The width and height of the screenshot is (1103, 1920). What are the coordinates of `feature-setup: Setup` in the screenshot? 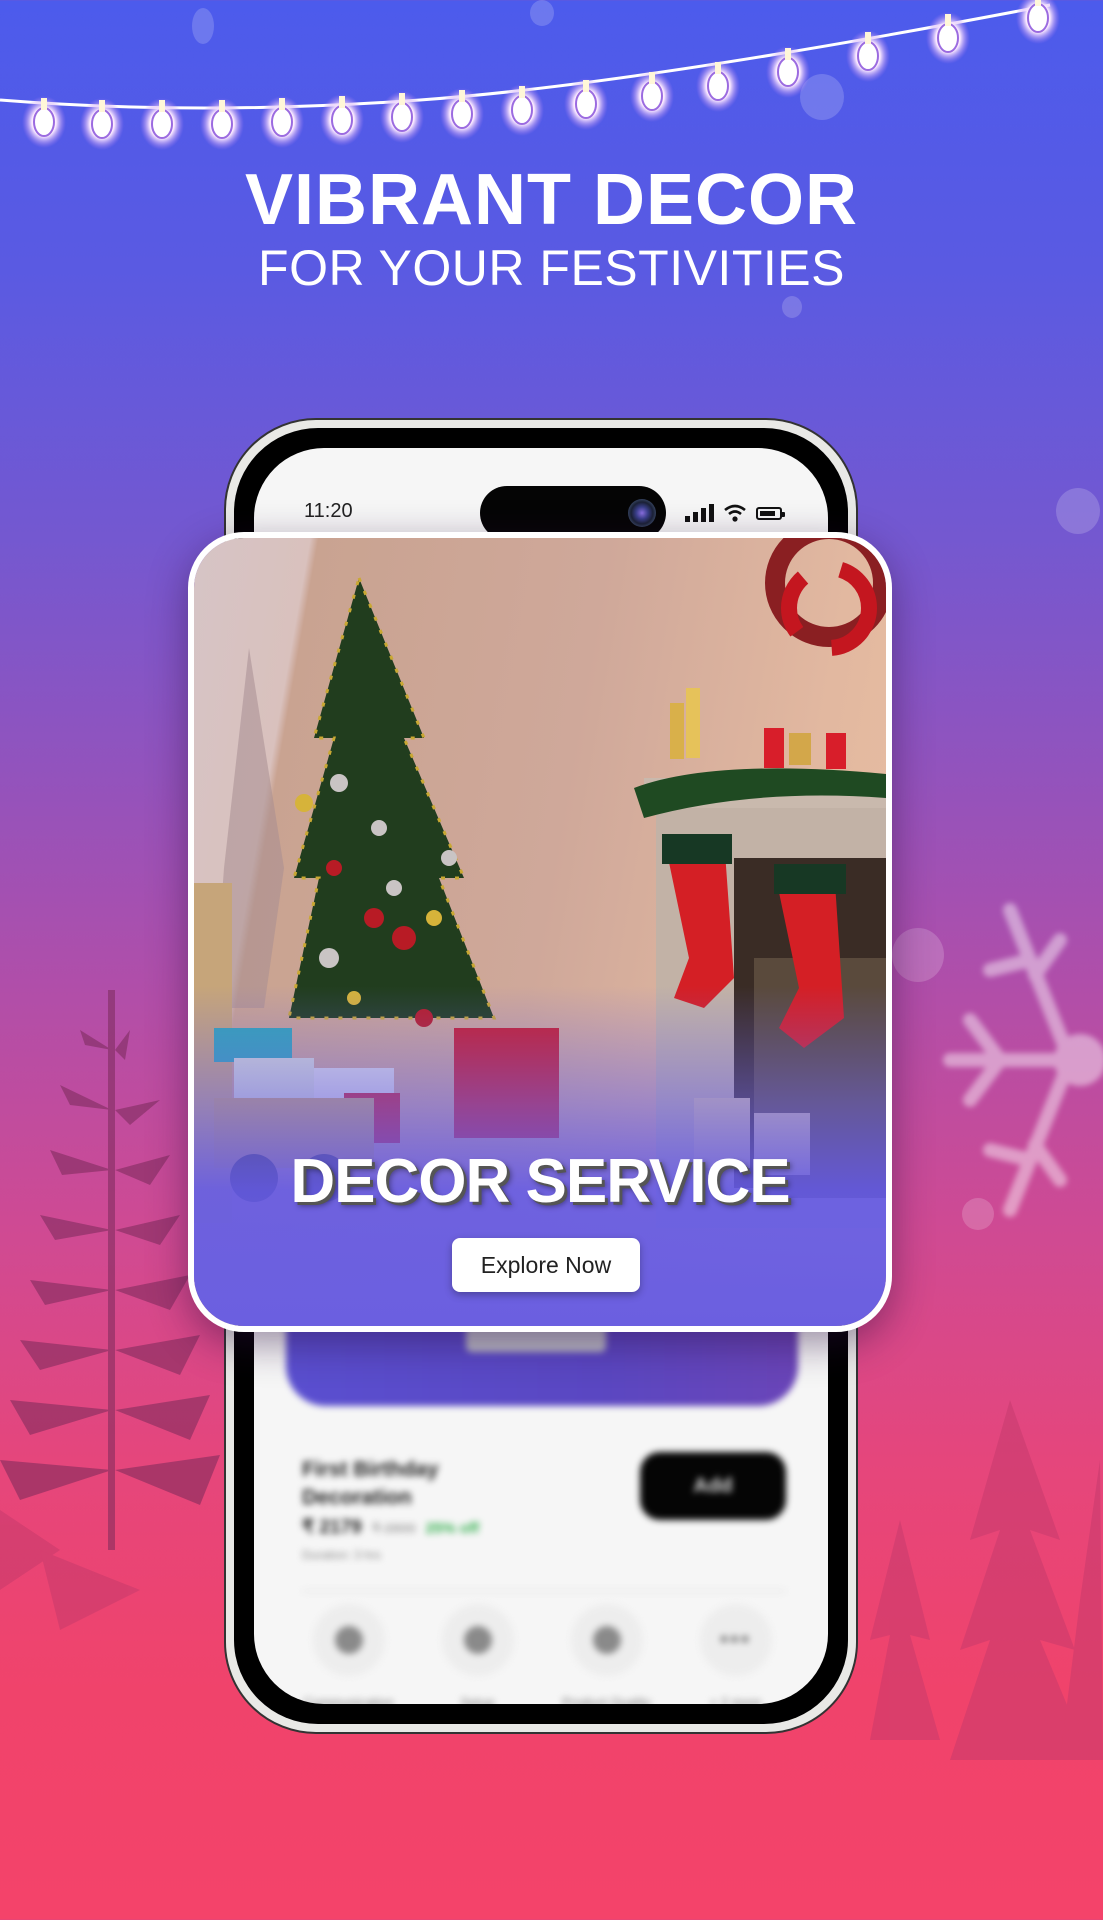 It's located at (478, 1654).